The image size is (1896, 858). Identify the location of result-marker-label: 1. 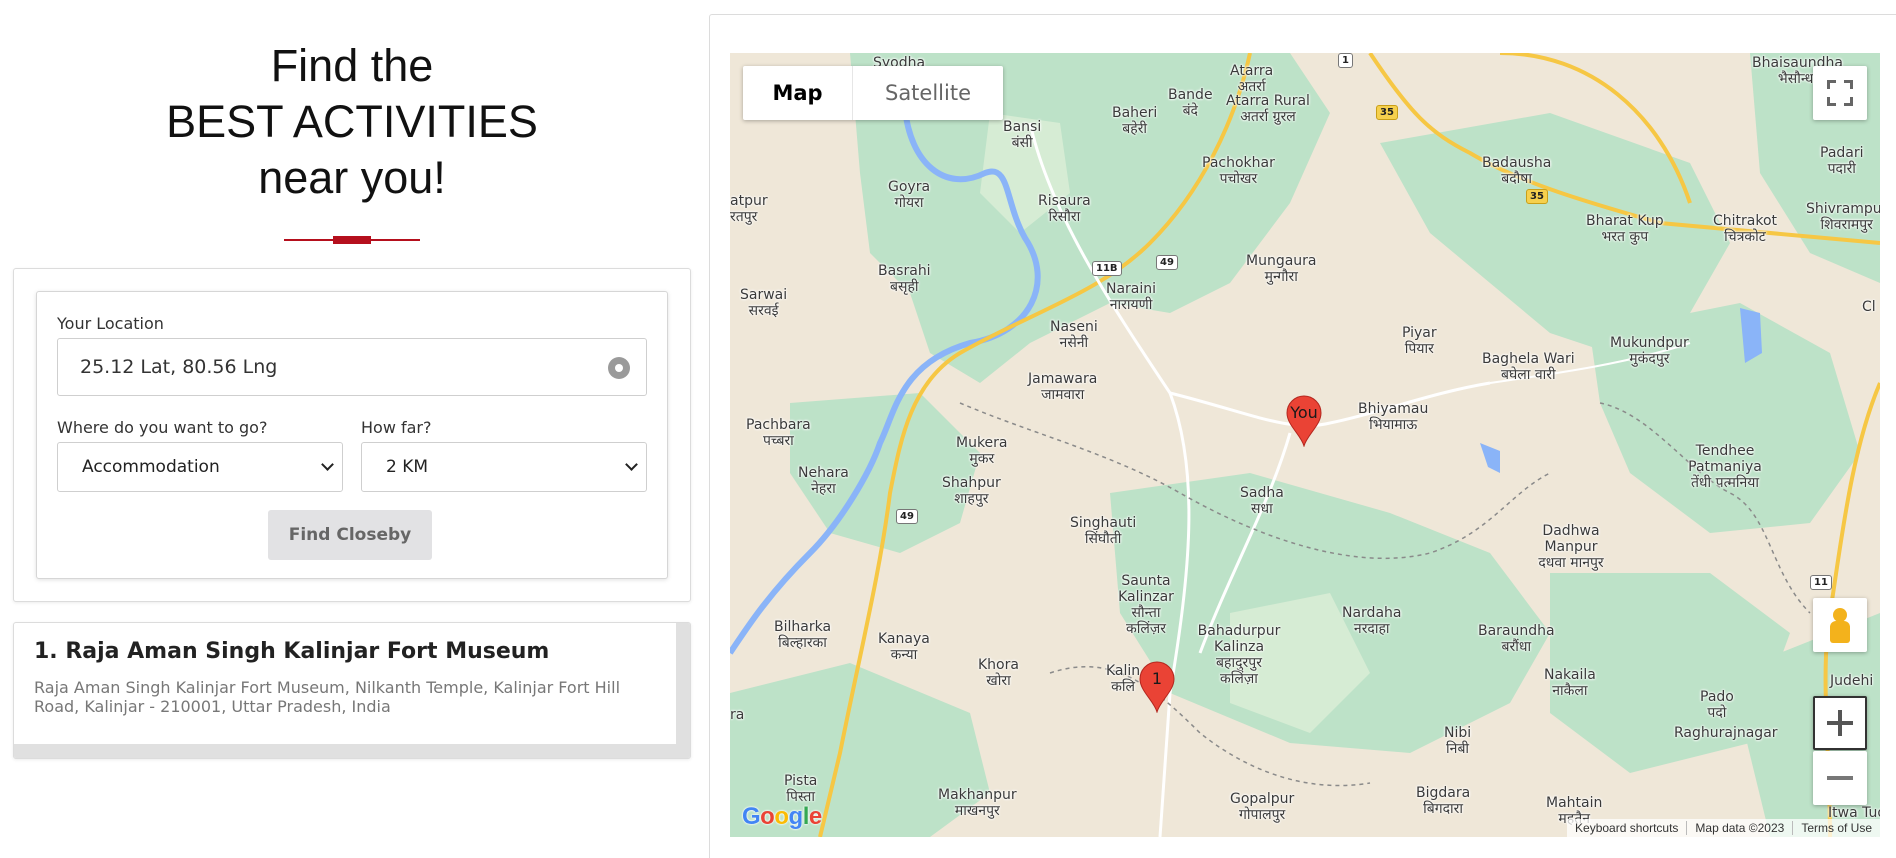
(1157, 678).